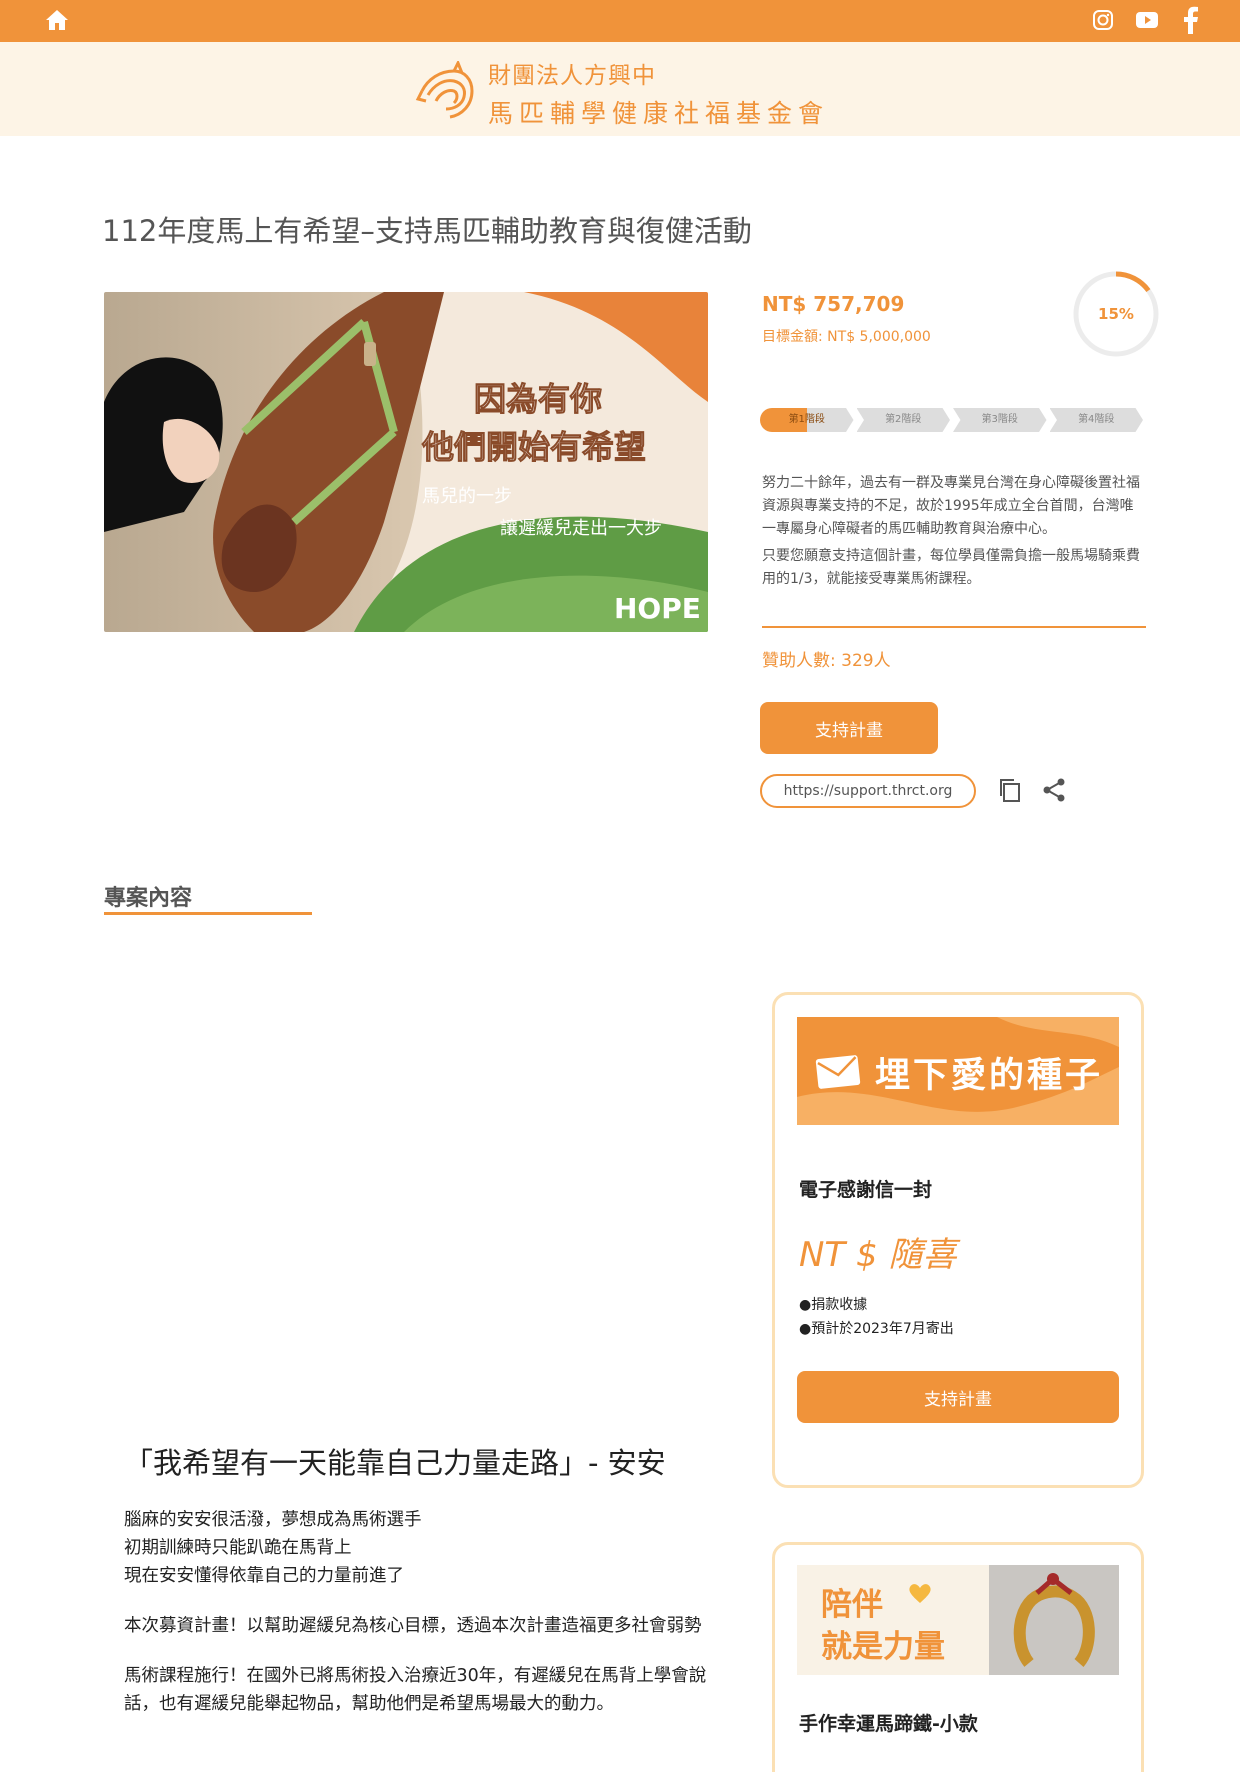  Describe the element at coordinates (876, 1317) in the screenshot. I see `reward-notes: ●捐款收據 ●預計於2023年7月寄出` at that location.